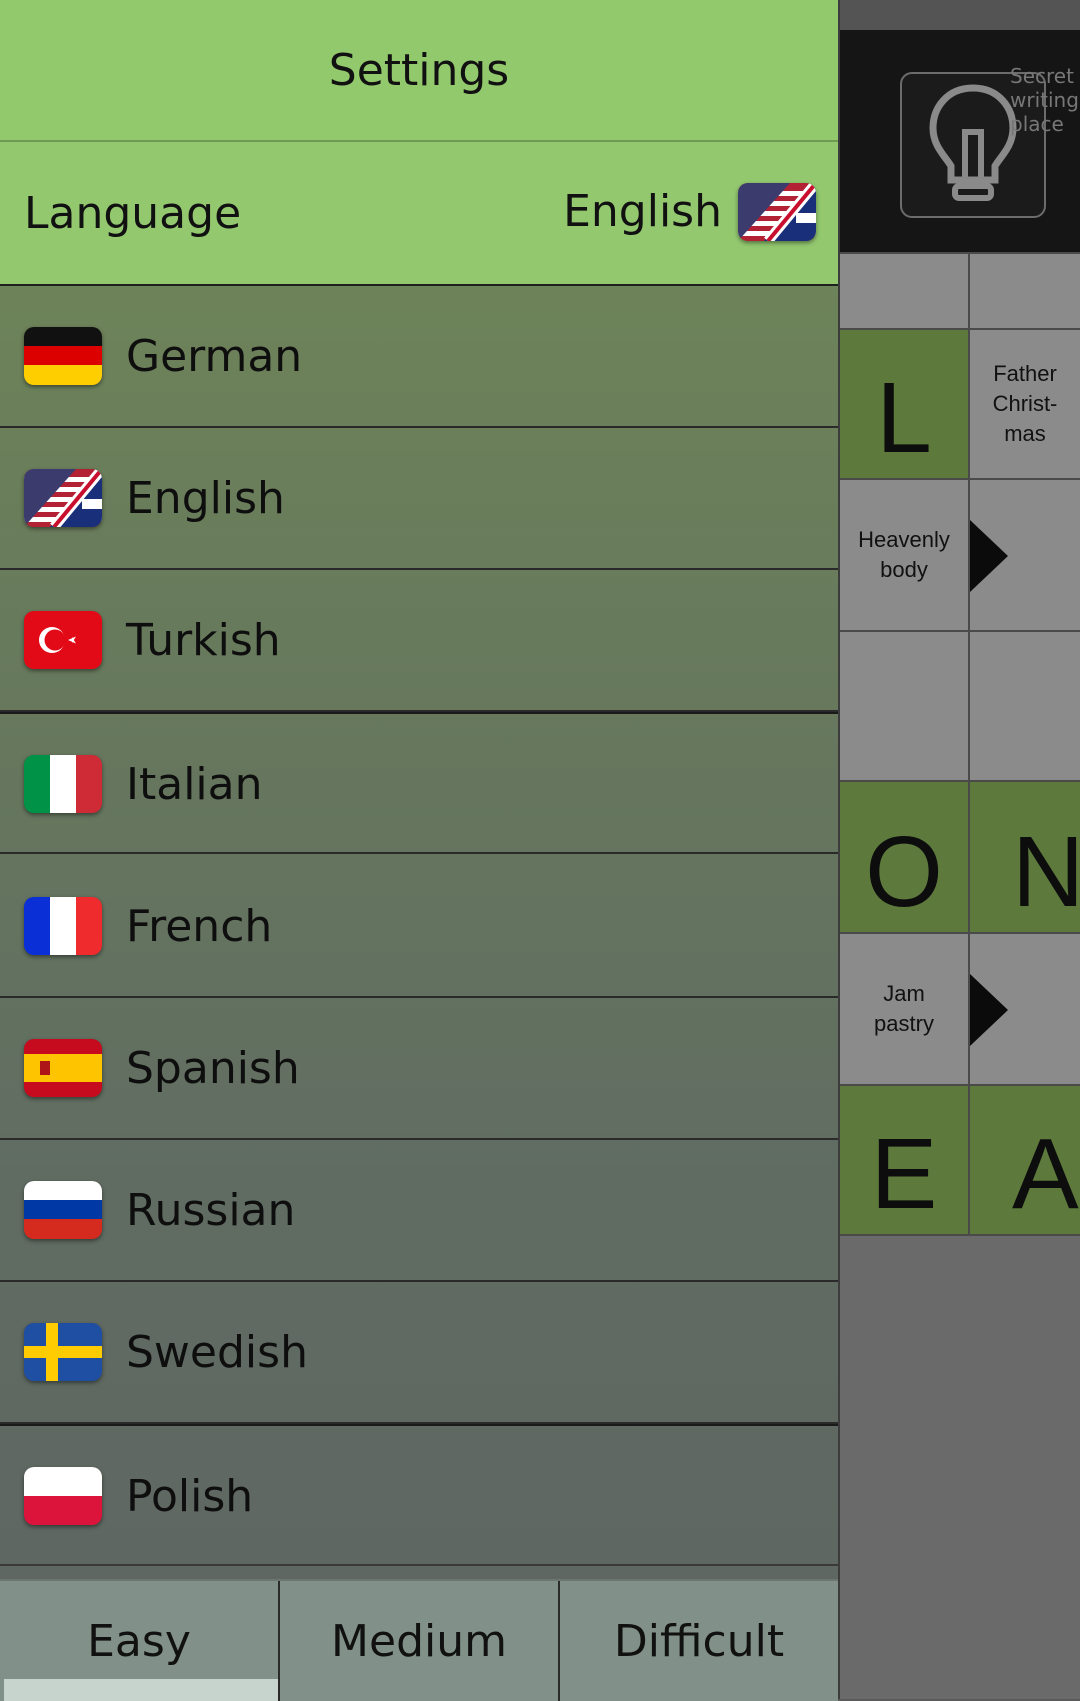 Image resolution: width=1080 pixels, height=1701 pixels. What do you see at coordinates (419, 641) in the screenshot?
I see `language-item-turkish: Turkish` at bounding box center [419, 641].